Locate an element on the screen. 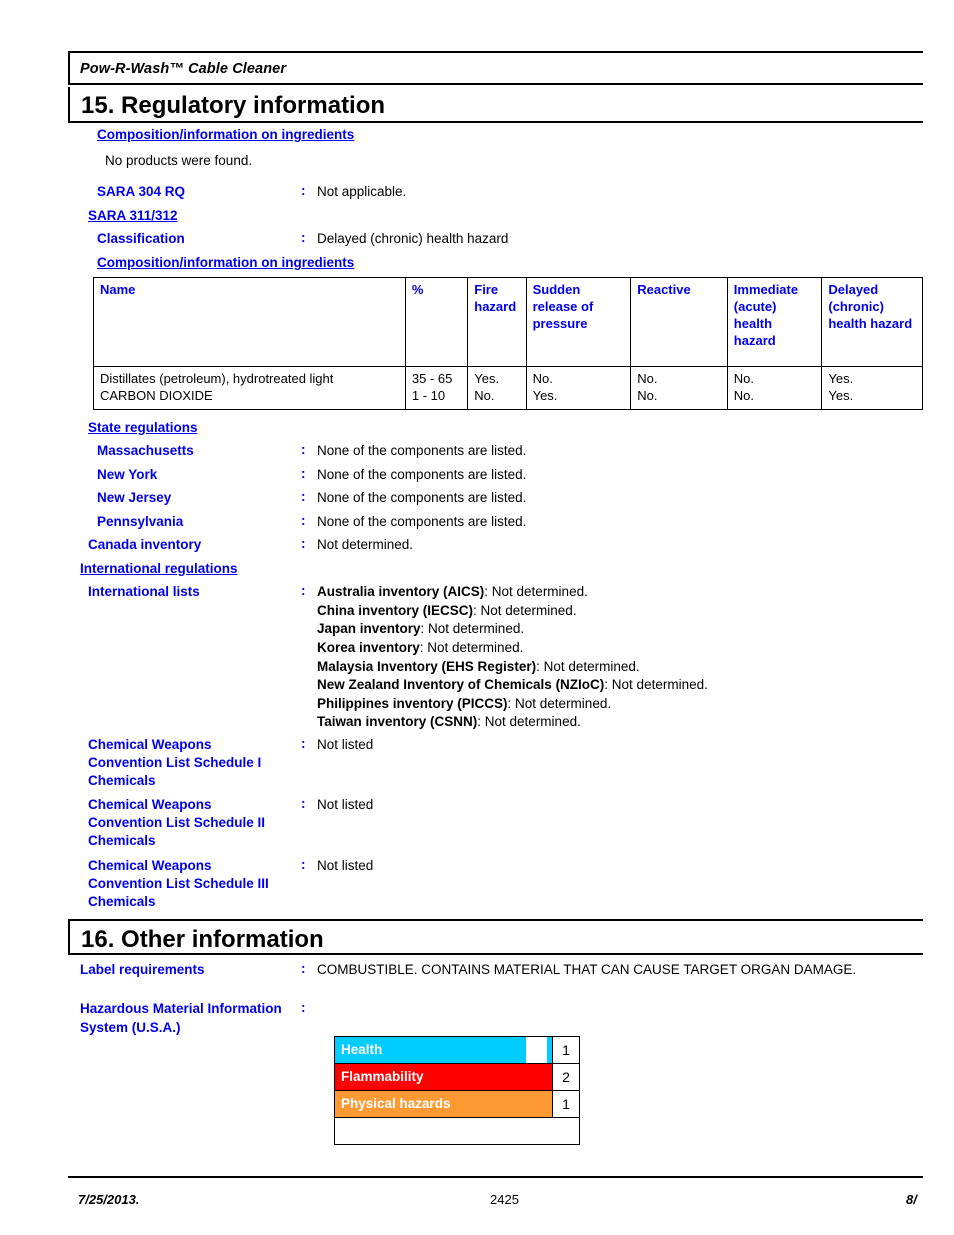 Image resolution: width=954 pixels, height=1235 pixels. hmis-physical-bar-cell: Physical hazards is located at coordinates (443, 1104).